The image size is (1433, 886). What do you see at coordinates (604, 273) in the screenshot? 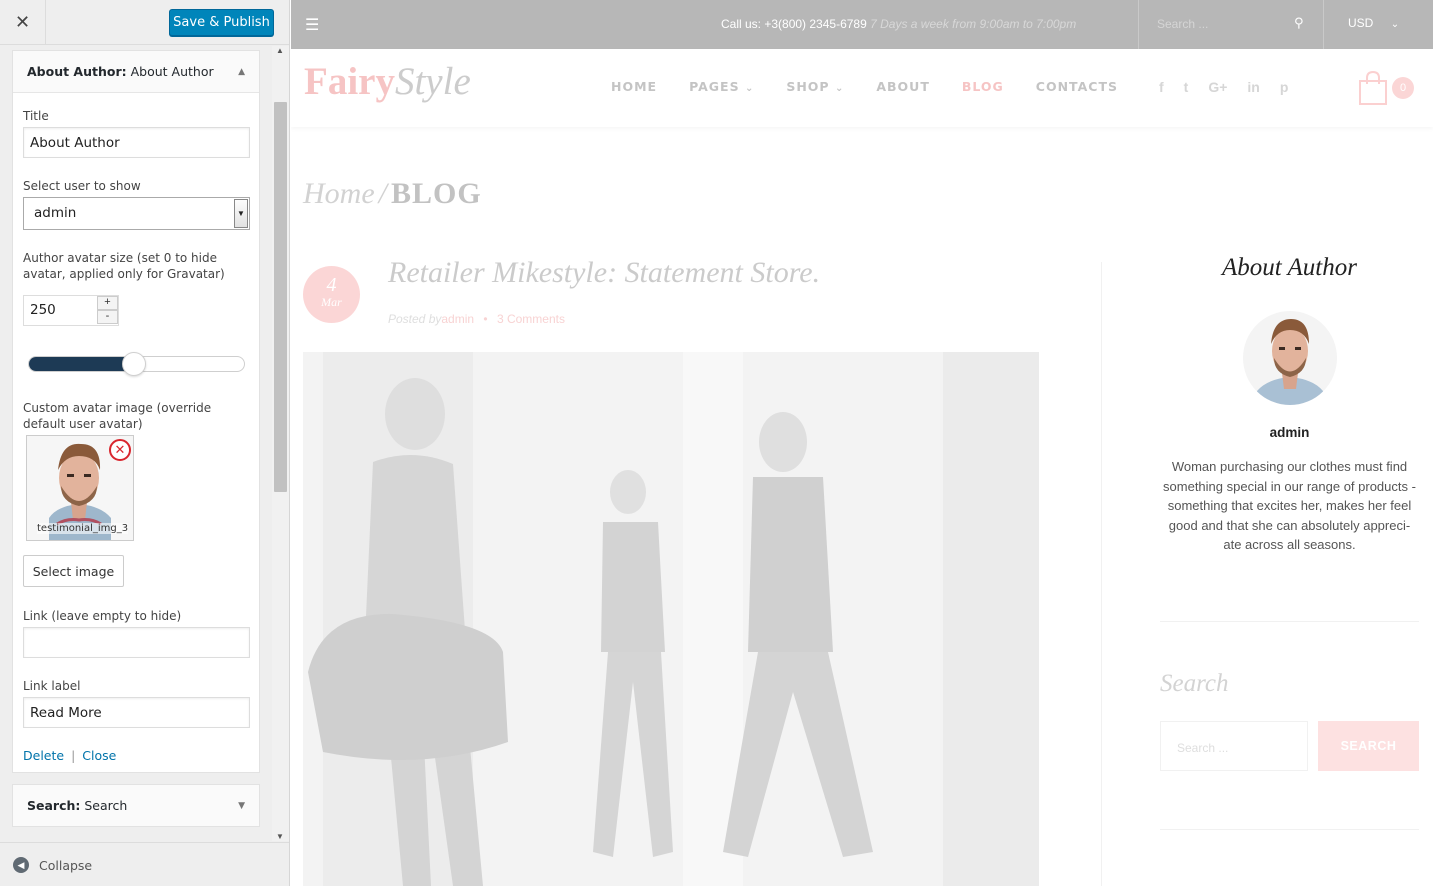
I see `post-title: Retailer Mikestyle: Statement Store.` at bounding box center [604, 273].